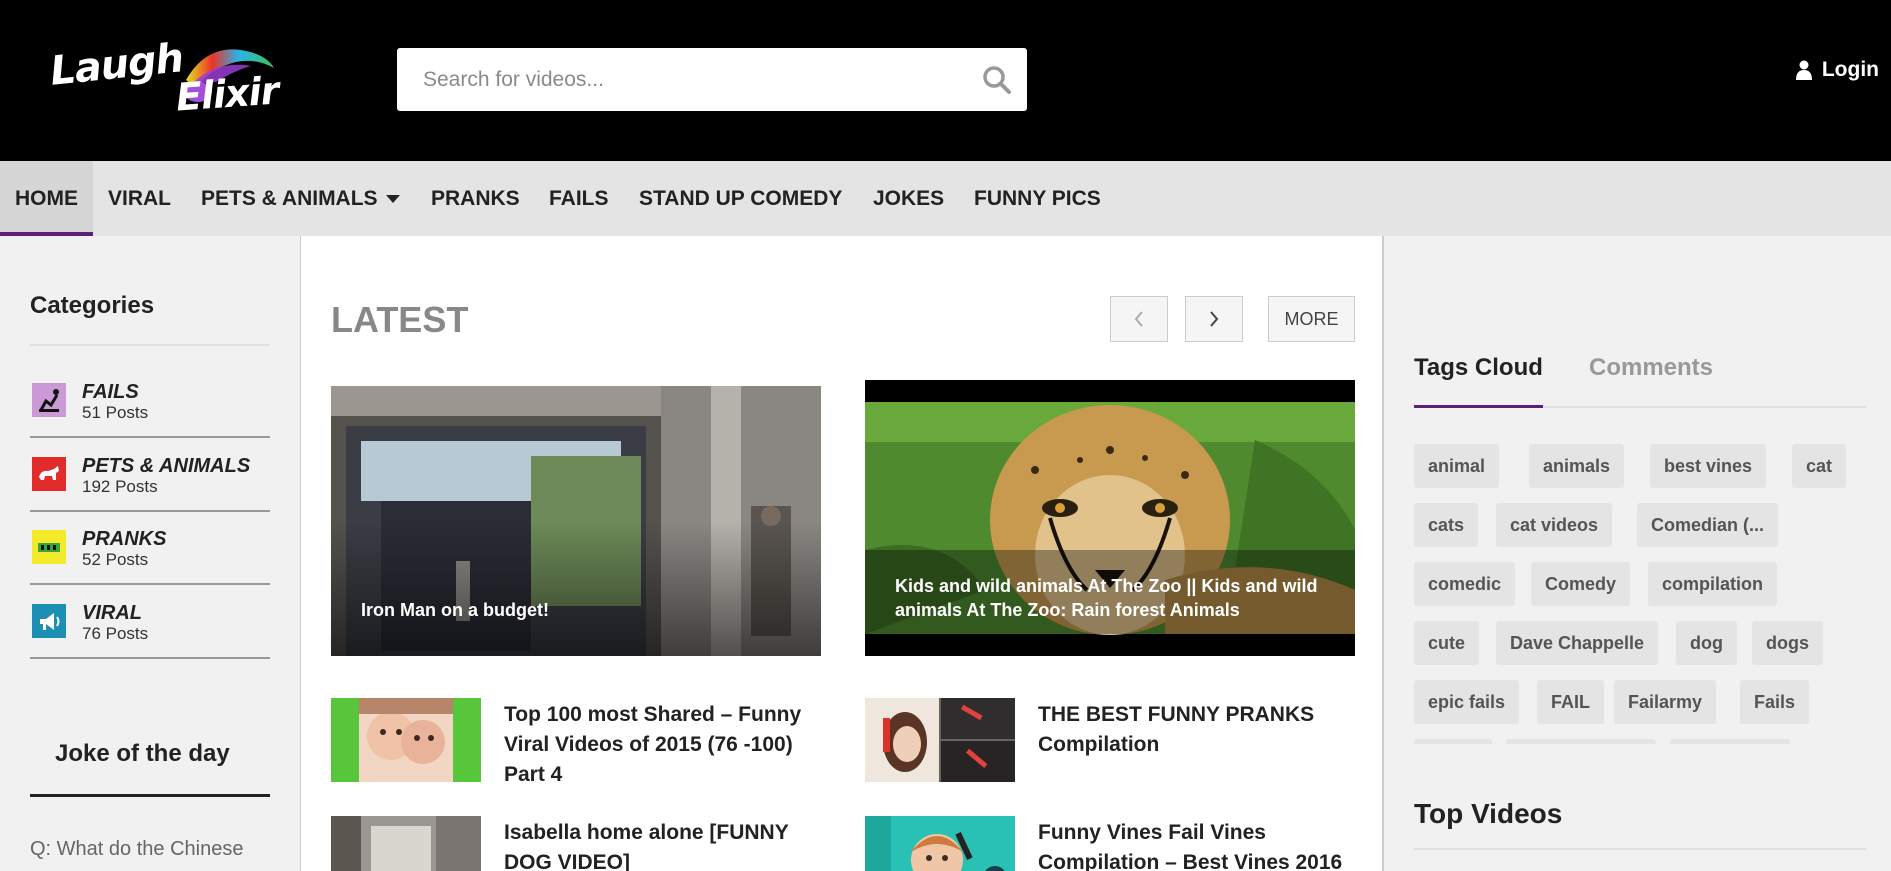 The height and width of the screenshot is (871, 1891). I want to click on category-item-viral: VIRAL 76 Posts, so click(150, 622).